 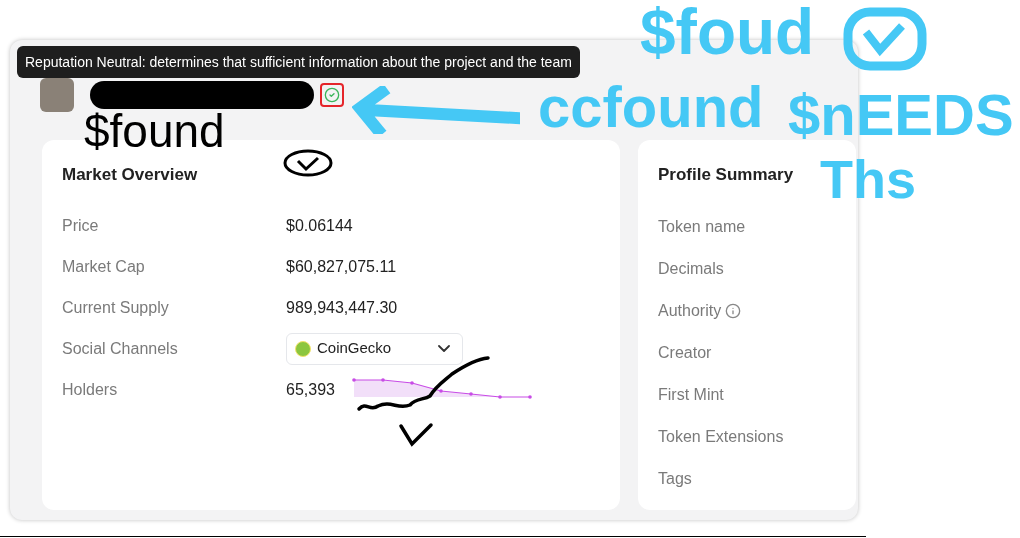 What do you see at coordinates (444, 348) in the screenshot?
I see `chevron-down-icon` at bounding box center [444, 348].